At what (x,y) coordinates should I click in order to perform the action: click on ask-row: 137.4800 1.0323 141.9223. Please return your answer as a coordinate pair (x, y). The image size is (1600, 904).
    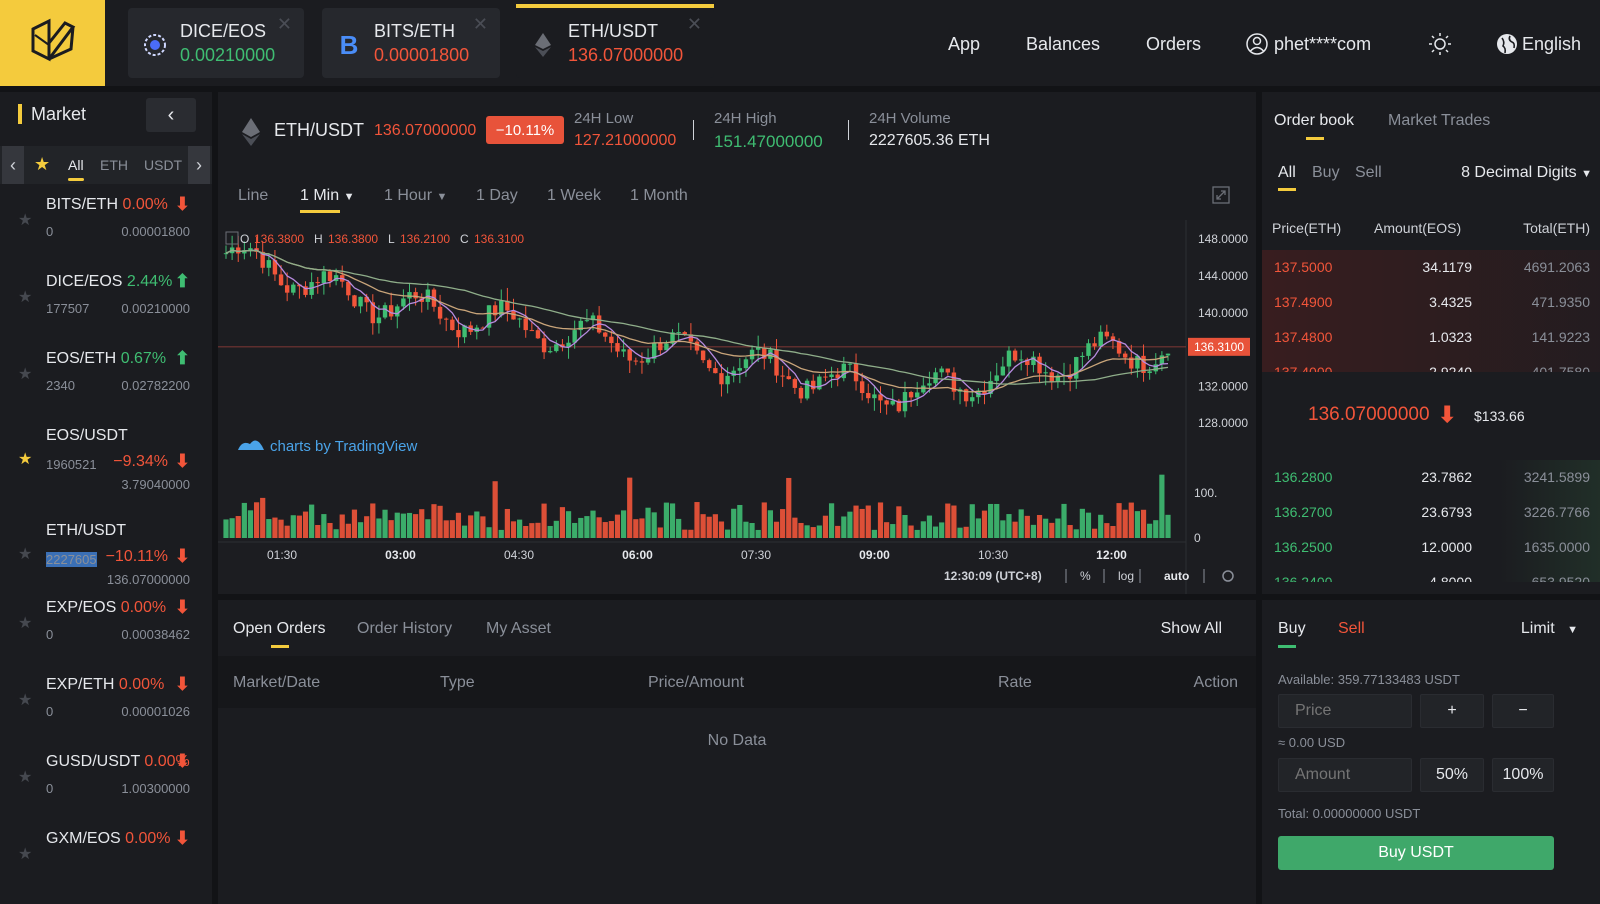
    Looking at the image, I should click on (1431, 337).